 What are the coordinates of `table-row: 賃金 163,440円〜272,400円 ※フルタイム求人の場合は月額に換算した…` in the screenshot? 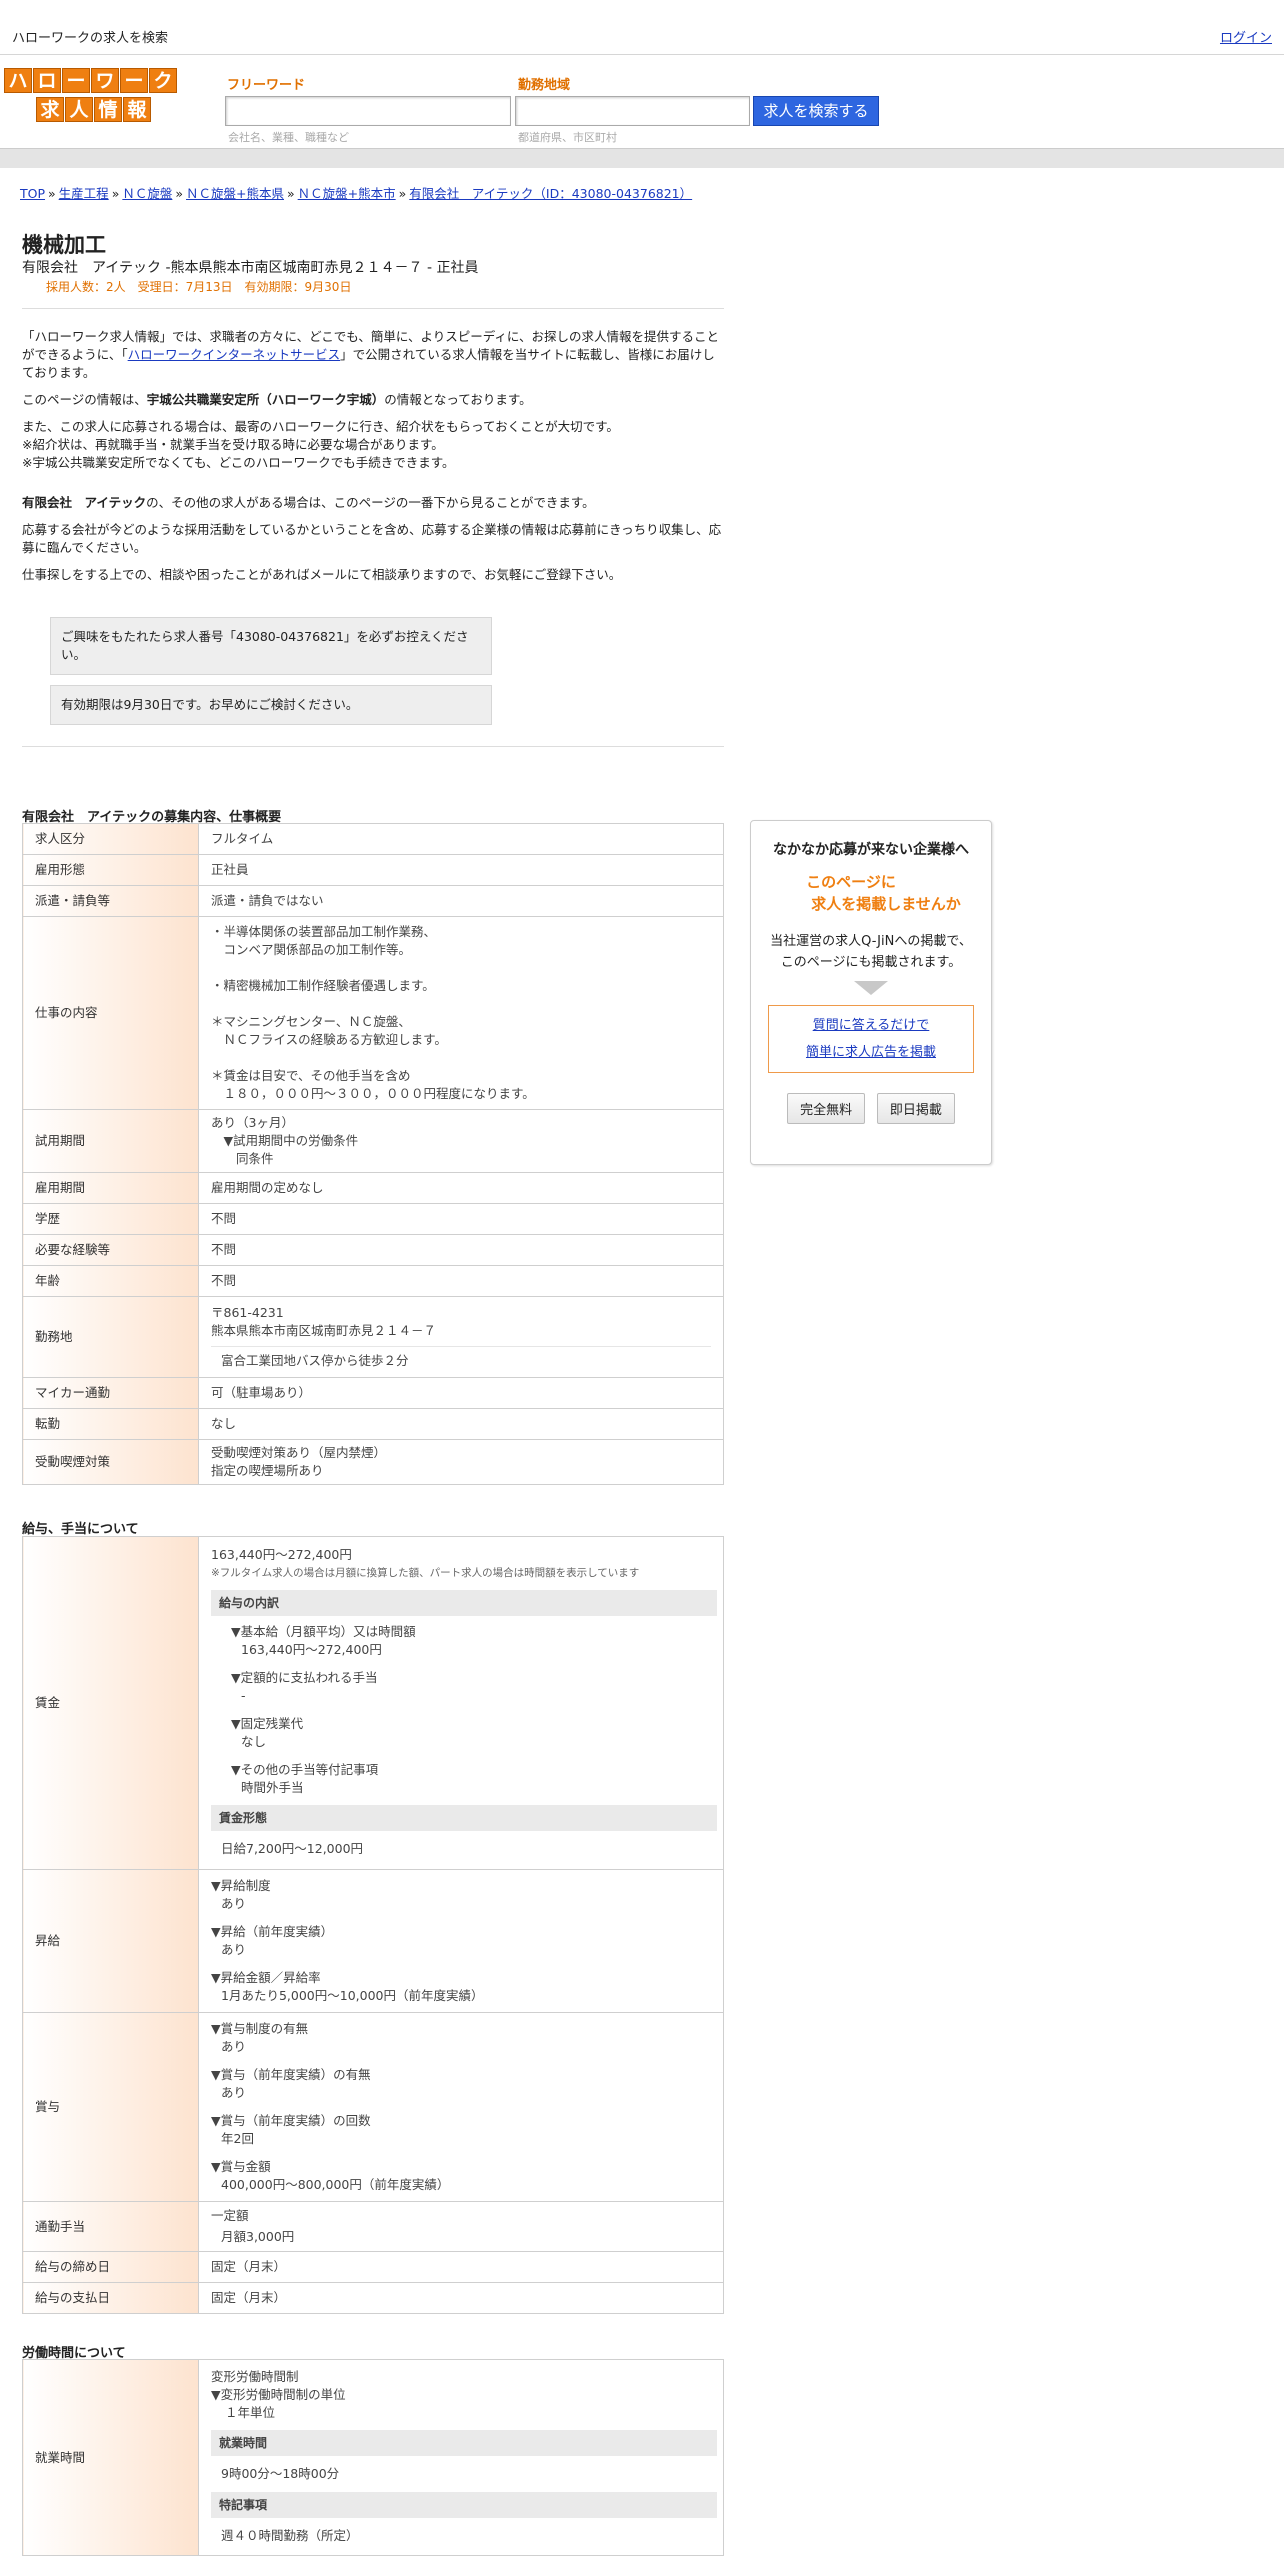 It's located at (373, 1703).